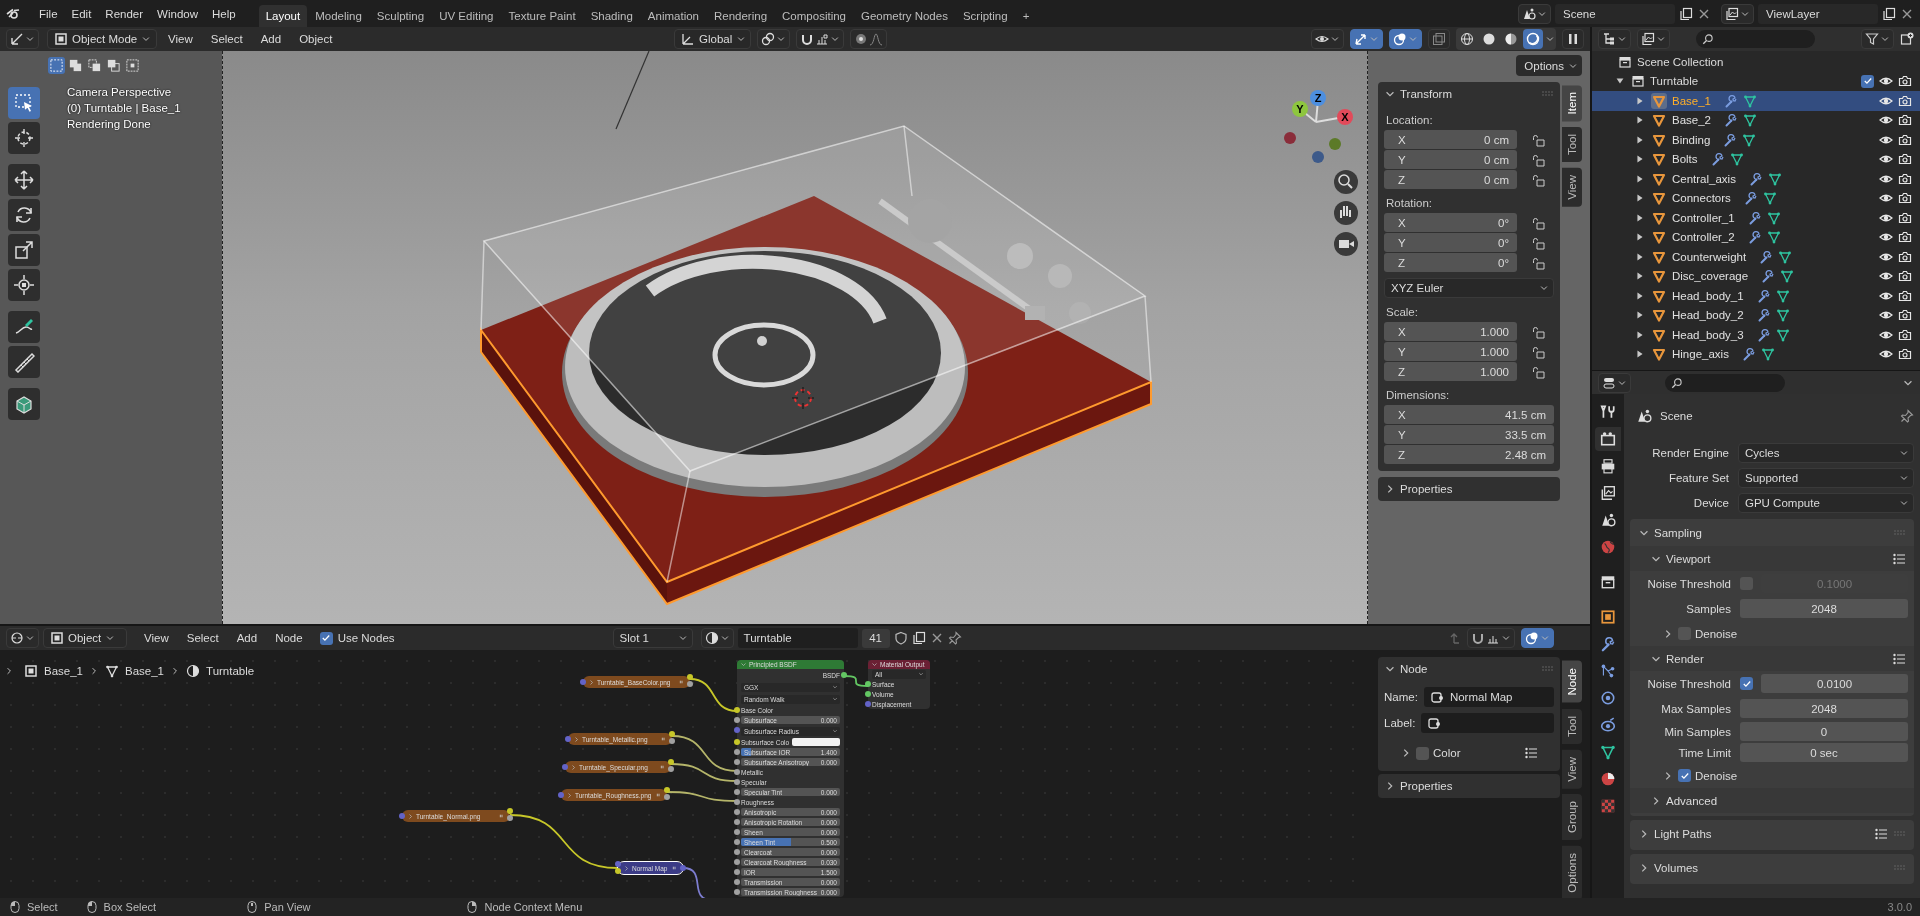 This screenshot has width=1920, height=916. Describe the element at coordinates (102, 39) in the screenshot. I see `mode-dropdown: Object Mode` at that location.